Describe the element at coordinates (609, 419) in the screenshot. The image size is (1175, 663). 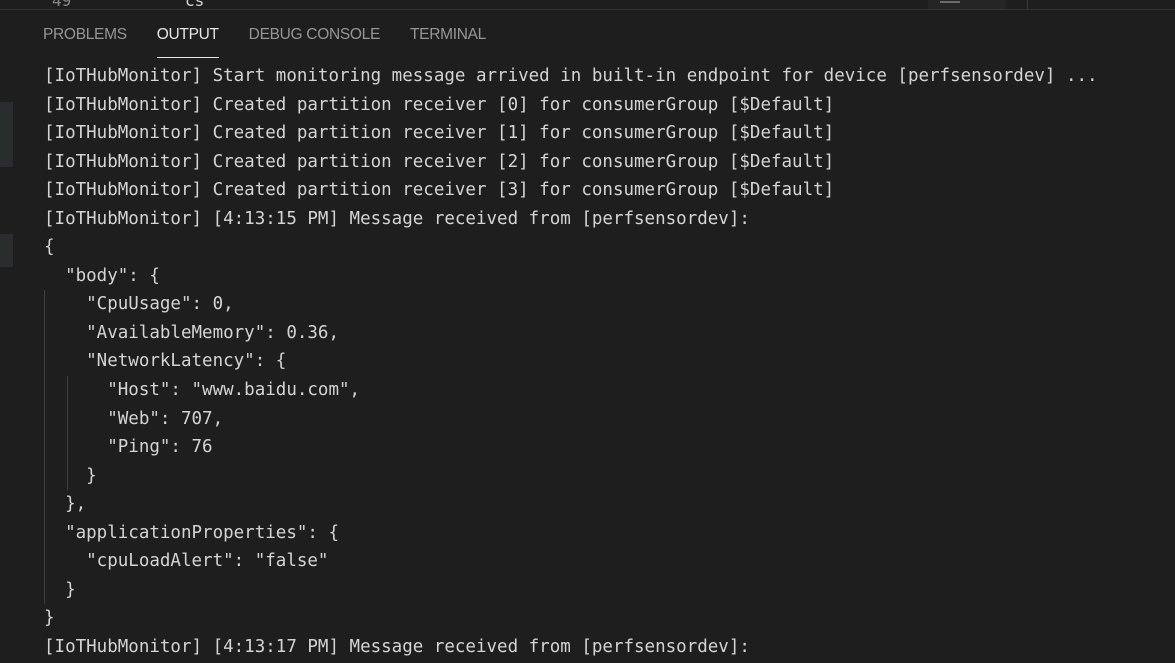
I see `log-line: "Web": 707,` at that location.